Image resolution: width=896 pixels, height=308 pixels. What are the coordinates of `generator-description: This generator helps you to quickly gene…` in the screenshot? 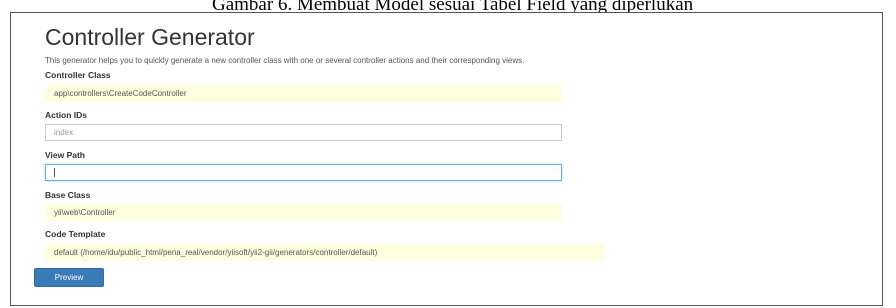 It's located at (285, 60).